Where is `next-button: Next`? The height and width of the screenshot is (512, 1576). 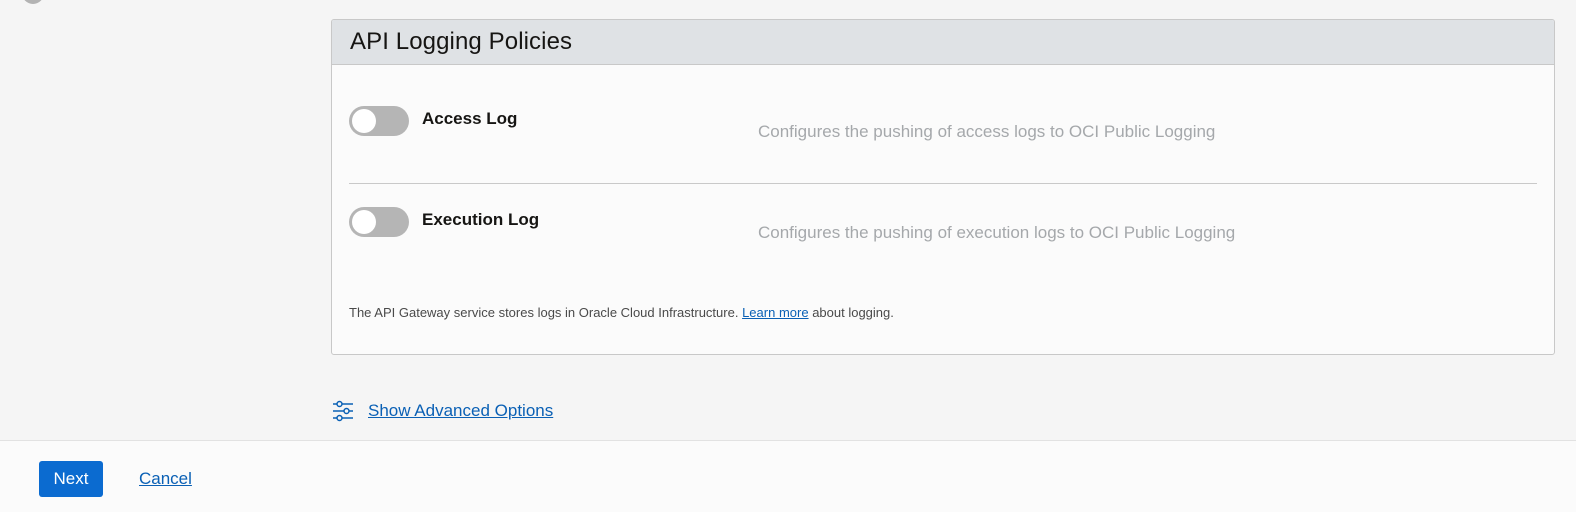 next-button: Next is located at coordinates (71, 479).